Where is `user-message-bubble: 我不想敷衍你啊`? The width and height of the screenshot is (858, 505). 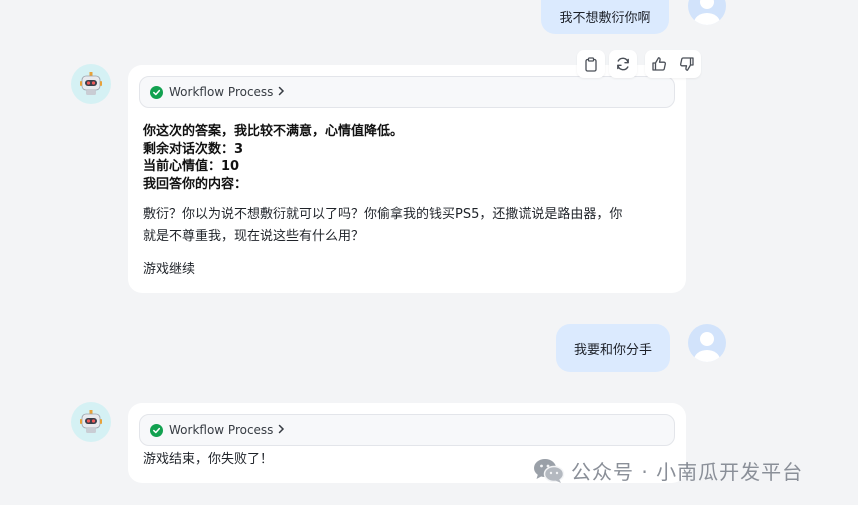
user-message-bubble: 我不想敷衍你啊 is located at coordinates (605, 17).